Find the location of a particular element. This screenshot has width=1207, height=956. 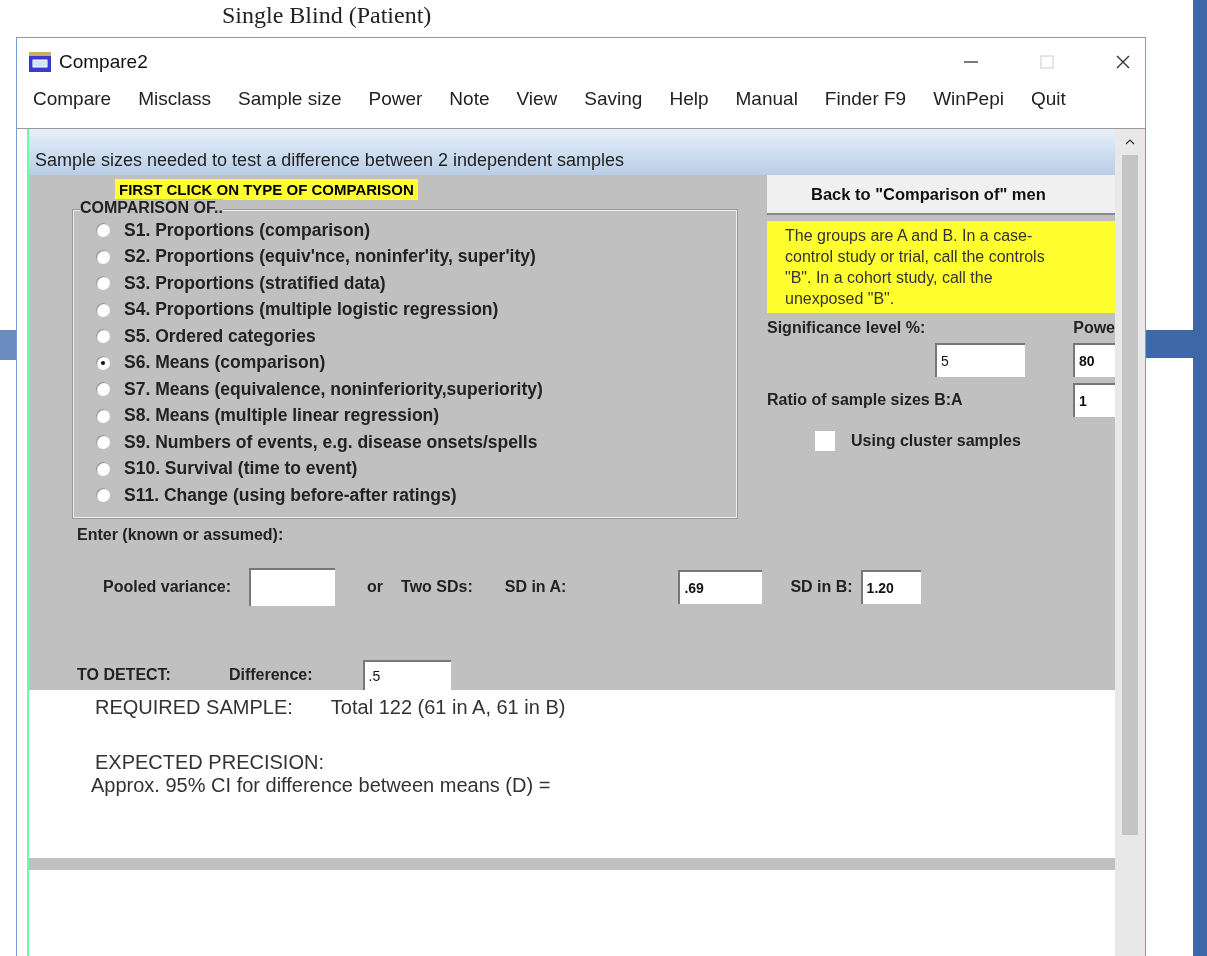

field-label: Significance level %: is located at coordinates (846, 328).